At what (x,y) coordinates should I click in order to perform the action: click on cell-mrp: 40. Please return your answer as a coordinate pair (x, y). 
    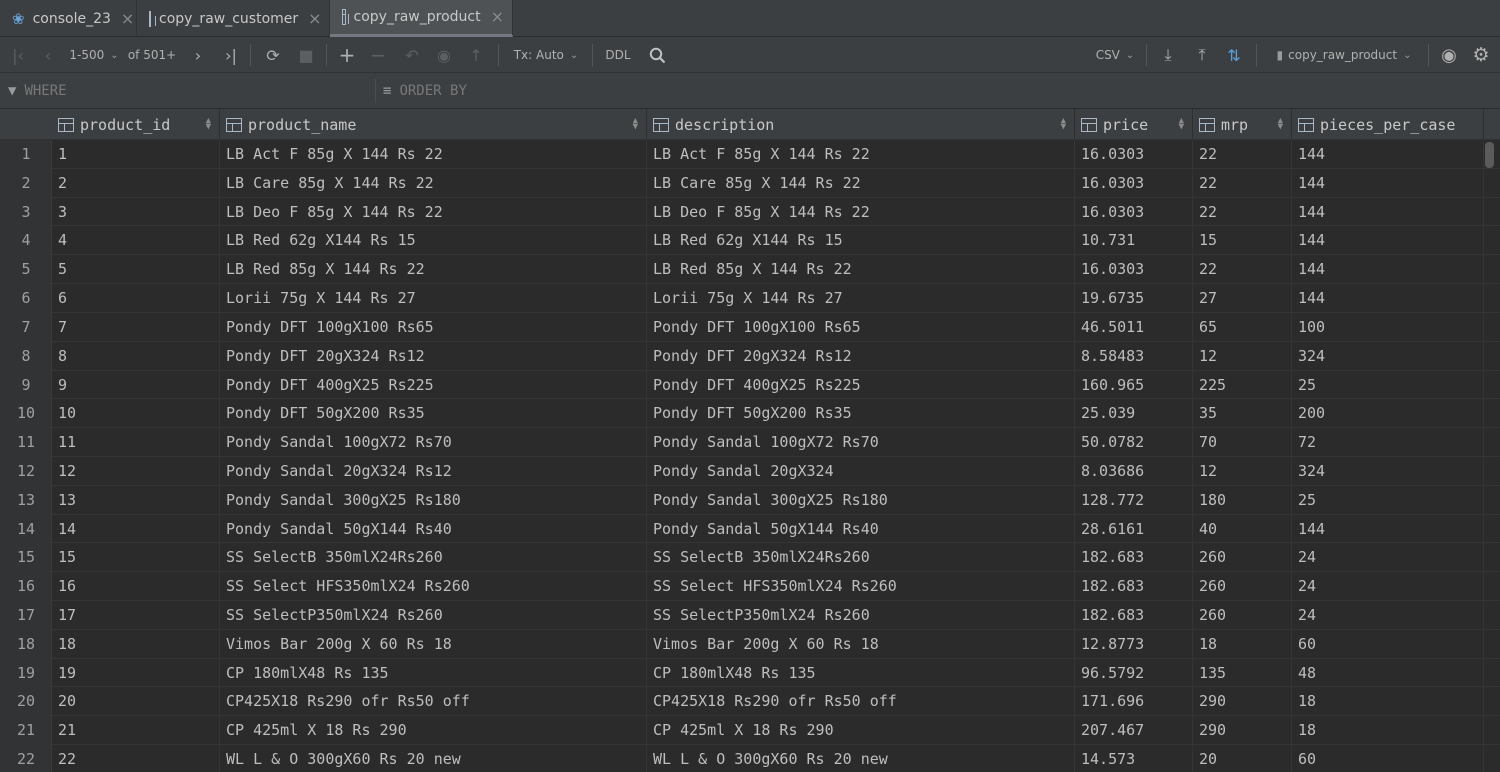
    Looking at the image, I should click on (1242, 529).